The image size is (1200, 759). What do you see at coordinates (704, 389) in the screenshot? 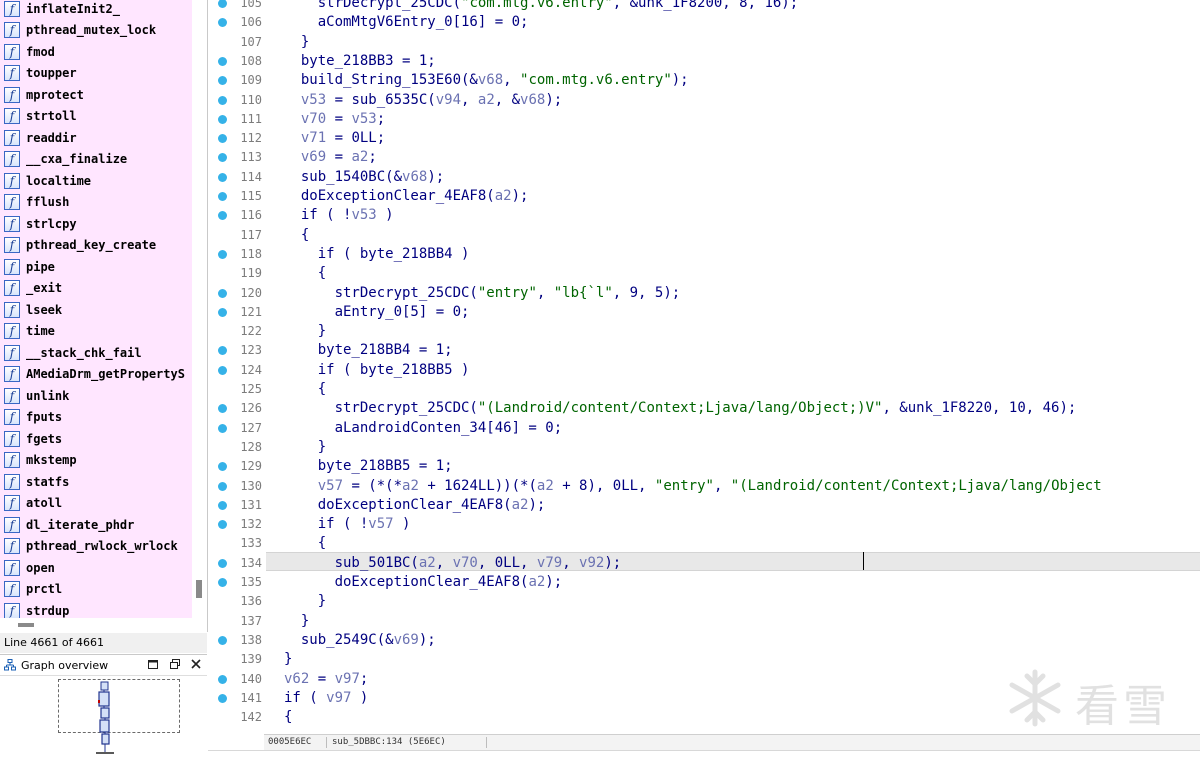
I see `code-line: 125 {` at bounding box center [704, 389].